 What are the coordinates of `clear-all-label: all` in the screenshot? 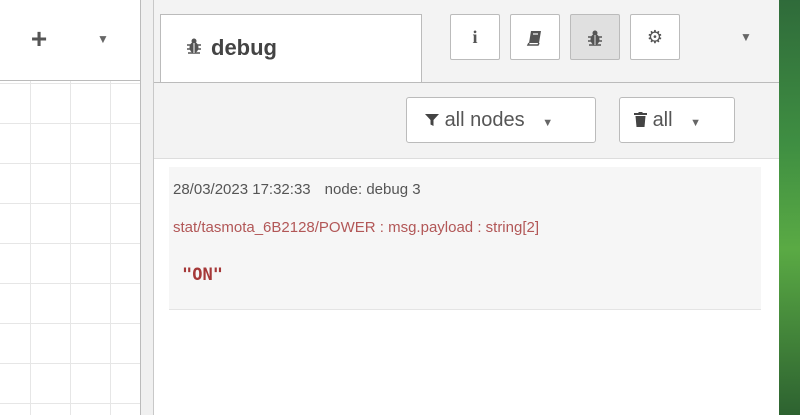 It's located at (662, 120).